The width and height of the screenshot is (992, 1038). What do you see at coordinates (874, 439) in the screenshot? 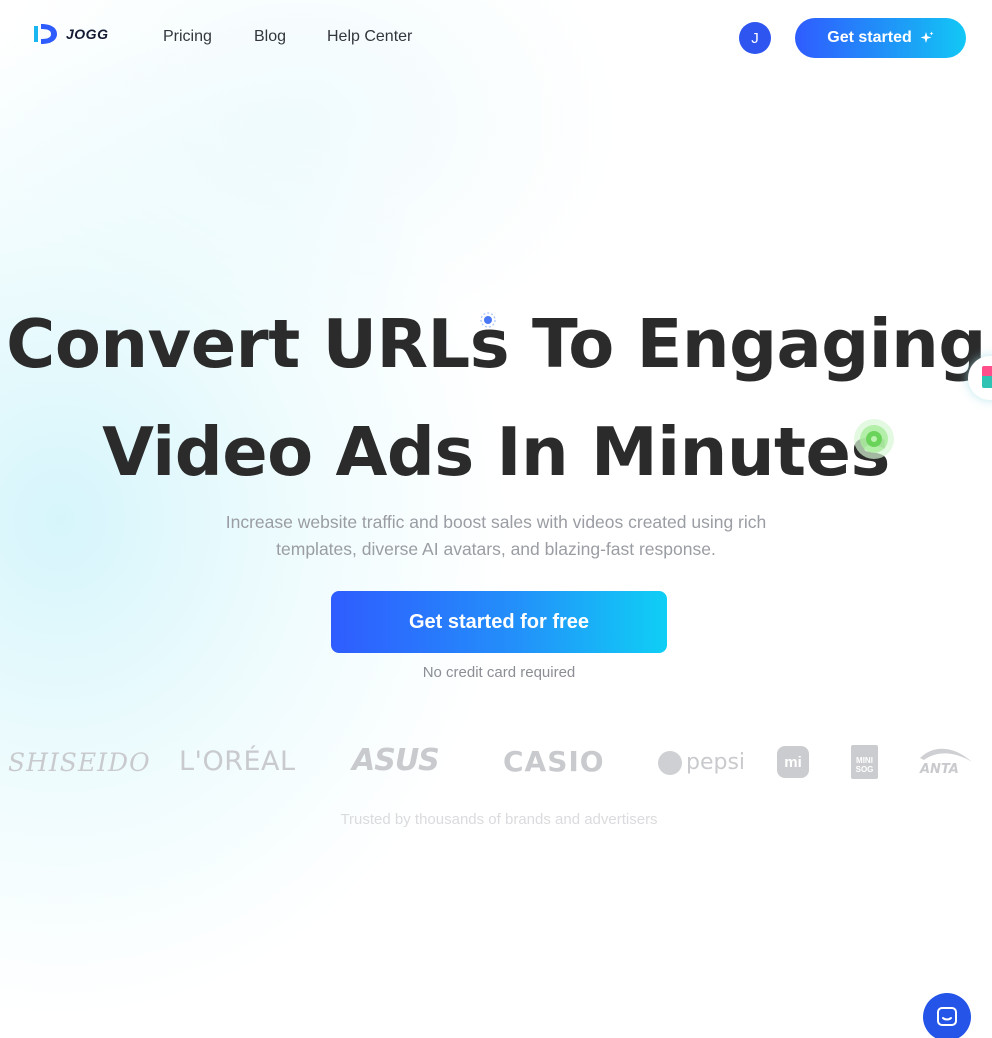
I see `green-glow-icon` at bounding box center [874, 439].